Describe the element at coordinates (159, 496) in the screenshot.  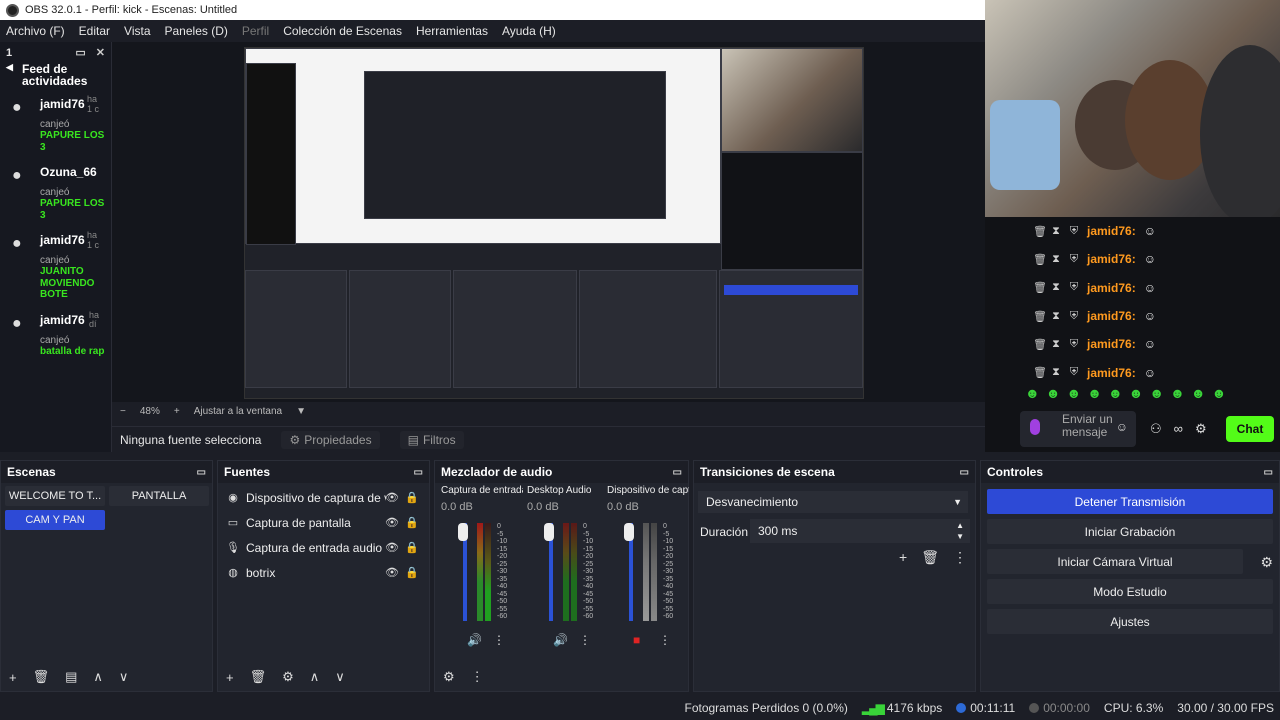
I see `scene-item: PANTALLA` at that location.